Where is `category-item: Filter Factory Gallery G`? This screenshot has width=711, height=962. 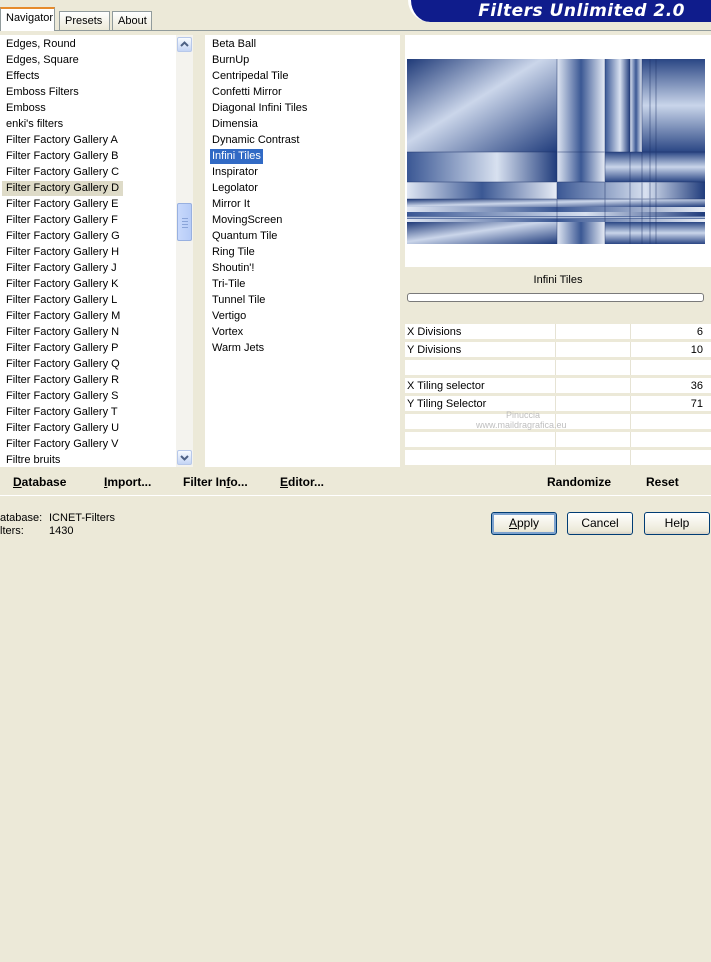
category-item: Filter Factory Gallery G is located at coordinates (63, 236).